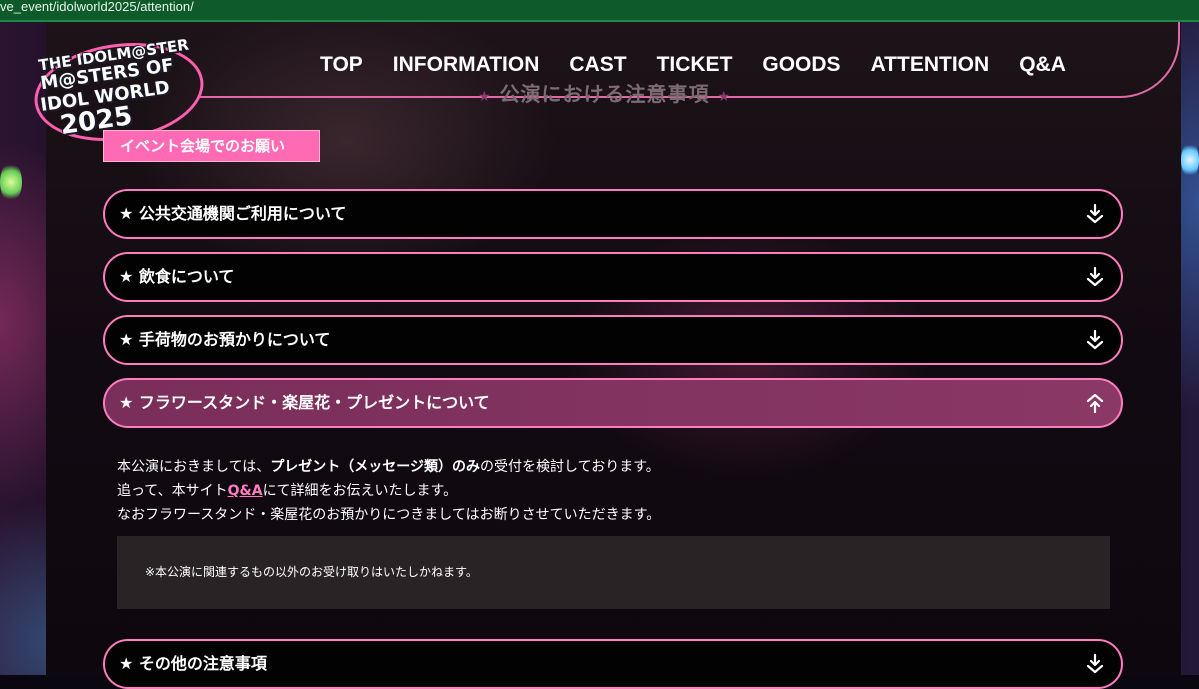  Describe the element at coordinates (304, 402) in the screenshot. I see `accordion-title: ★ フラワースタンド・楽屋花・プレゼントについて` at that location.